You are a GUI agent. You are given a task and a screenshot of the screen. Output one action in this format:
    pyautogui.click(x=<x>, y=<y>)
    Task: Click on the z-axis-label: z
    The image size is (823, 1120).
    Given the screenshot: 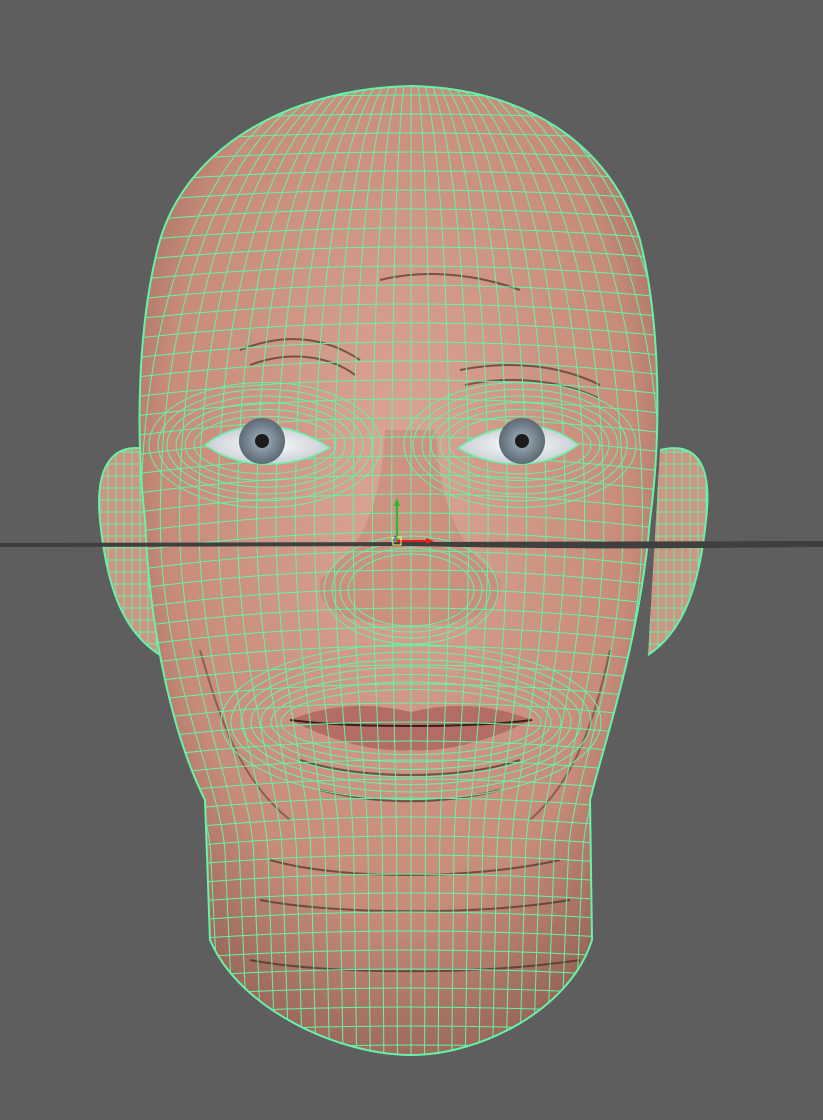 What is the action you would take?
    pyautogui.click(x=395, y=539)
    